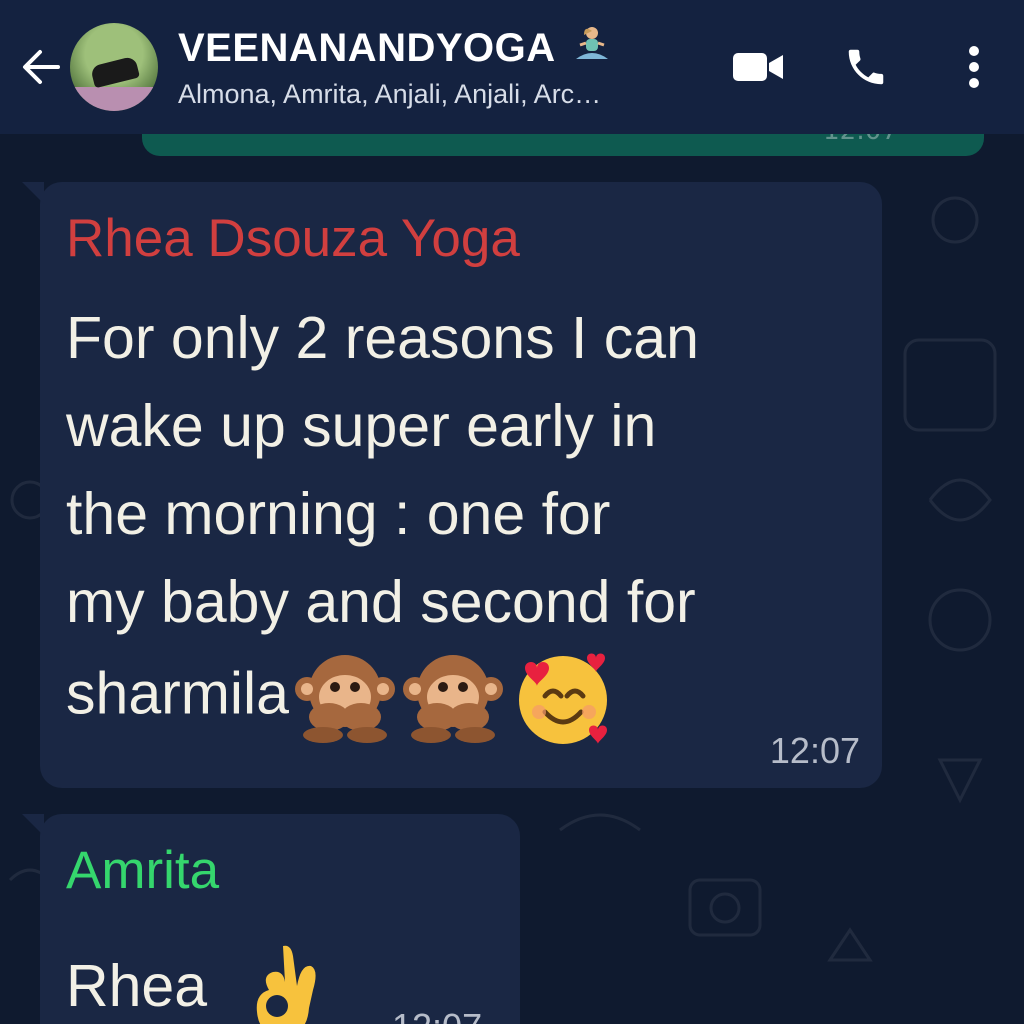  Describe the element at coordinates (177, 693) in the screenshot. I see `message-line: sharmila` at that location.